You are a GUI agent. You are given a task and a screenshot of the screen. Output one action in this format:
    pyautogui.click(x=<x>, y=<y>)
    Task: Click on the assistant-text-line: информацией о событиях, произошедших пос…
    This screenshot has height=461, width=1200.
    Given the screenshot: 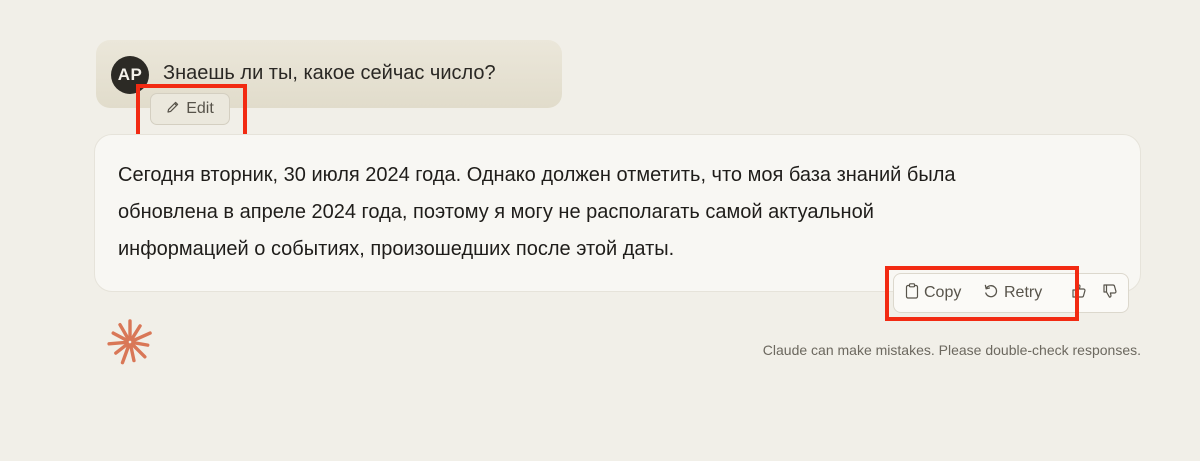 What is the action you would take?
    pyautogui.click(x=396, y=249)
    